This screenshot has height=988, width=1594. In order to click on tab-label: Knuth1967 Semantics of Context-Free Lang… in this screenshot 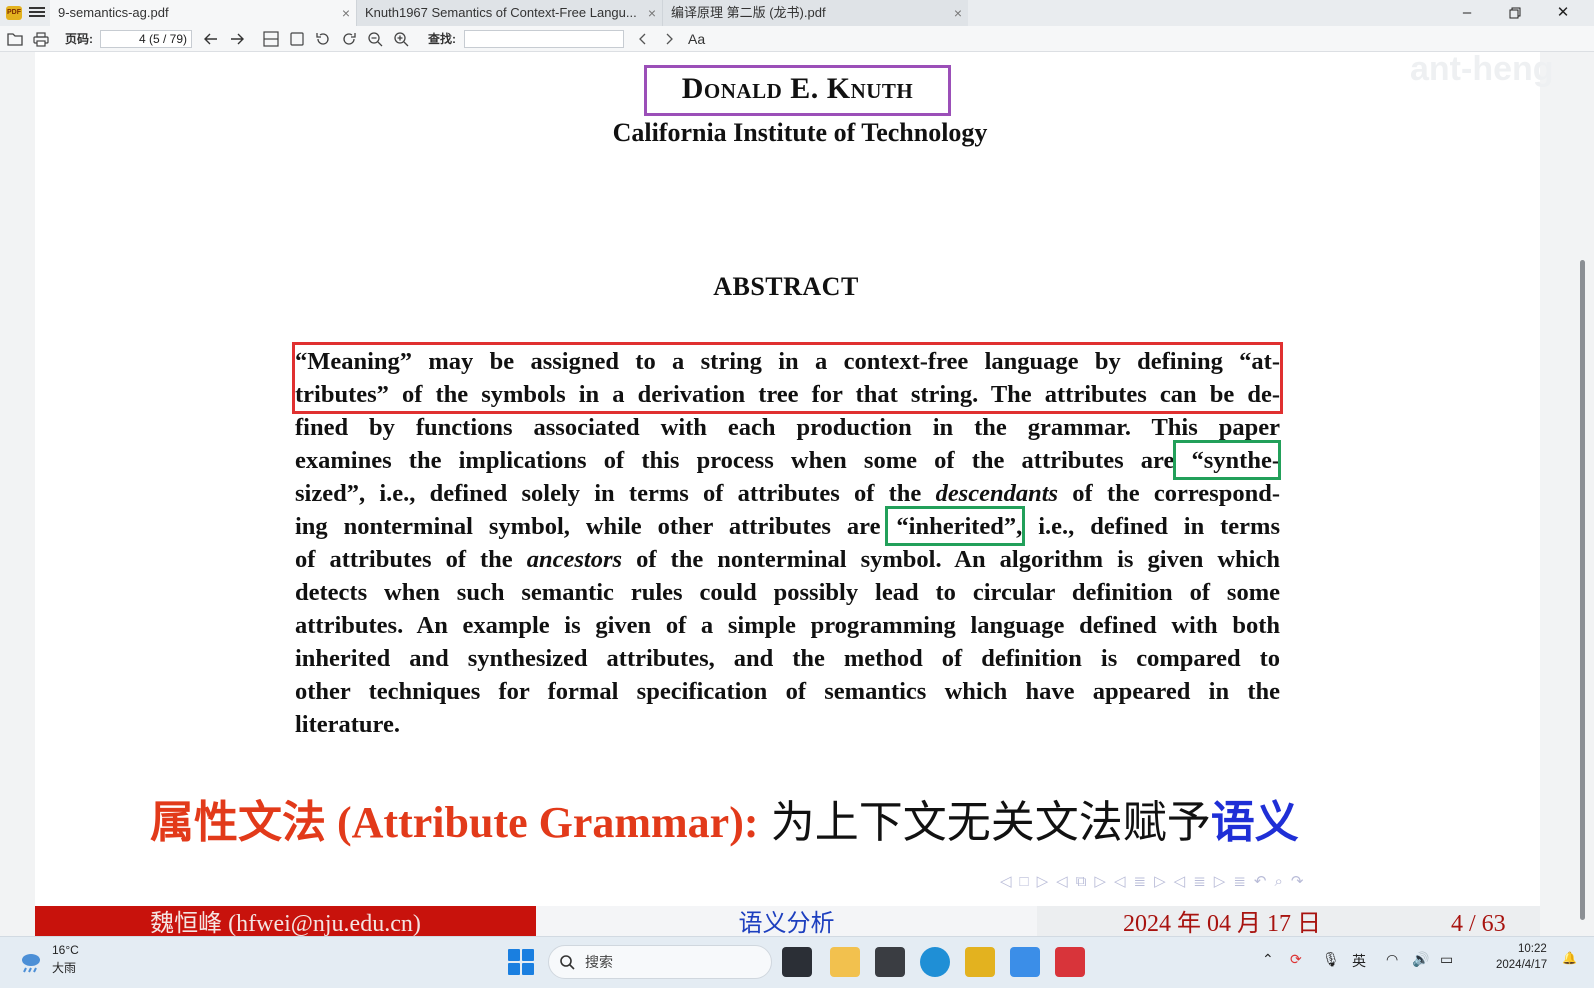, I will do `click(501, 12)`.